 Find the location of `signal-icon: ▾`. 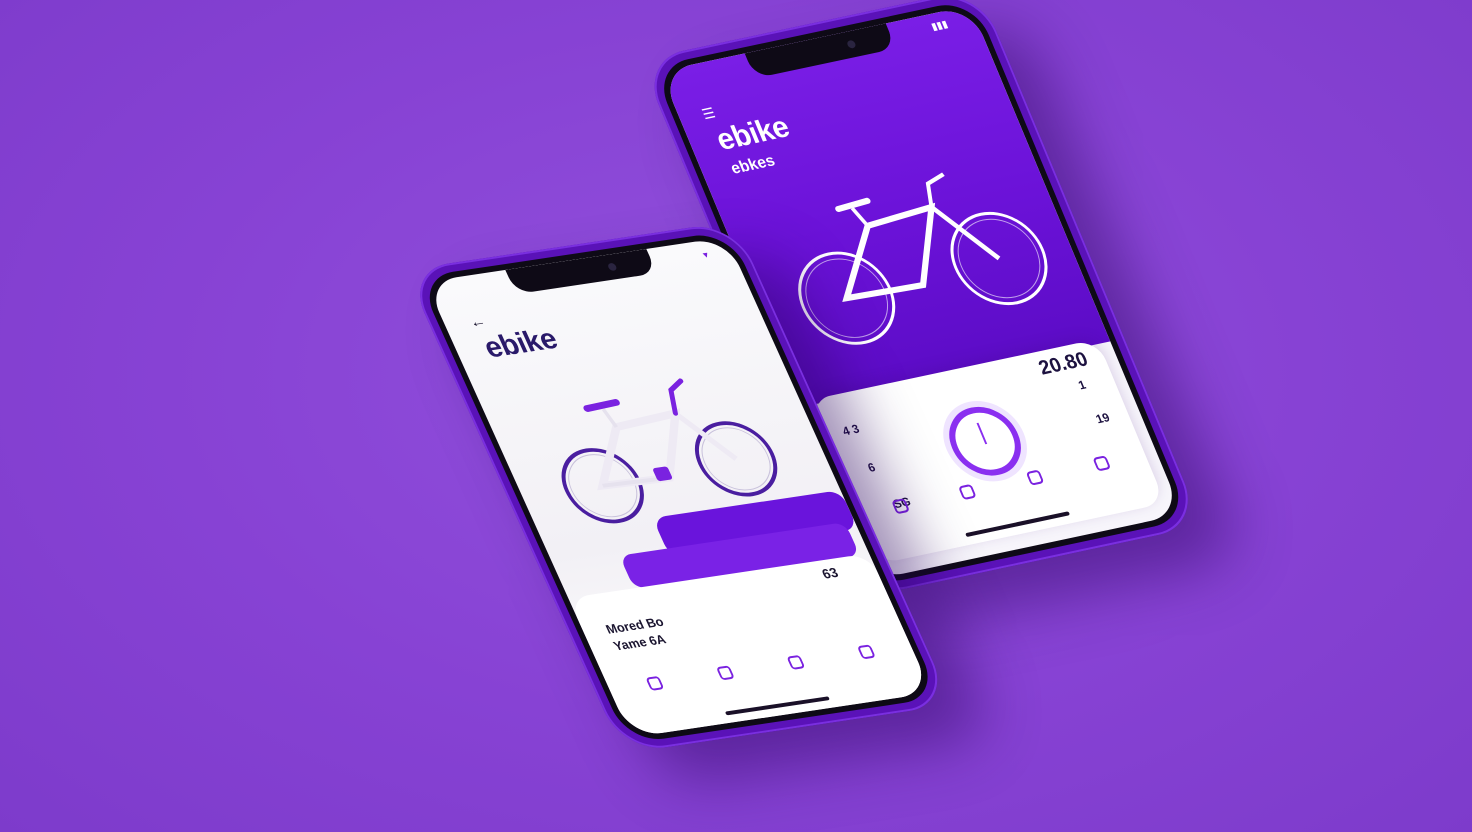

signal-icon: ▾ is located at coordinates (706, 255).